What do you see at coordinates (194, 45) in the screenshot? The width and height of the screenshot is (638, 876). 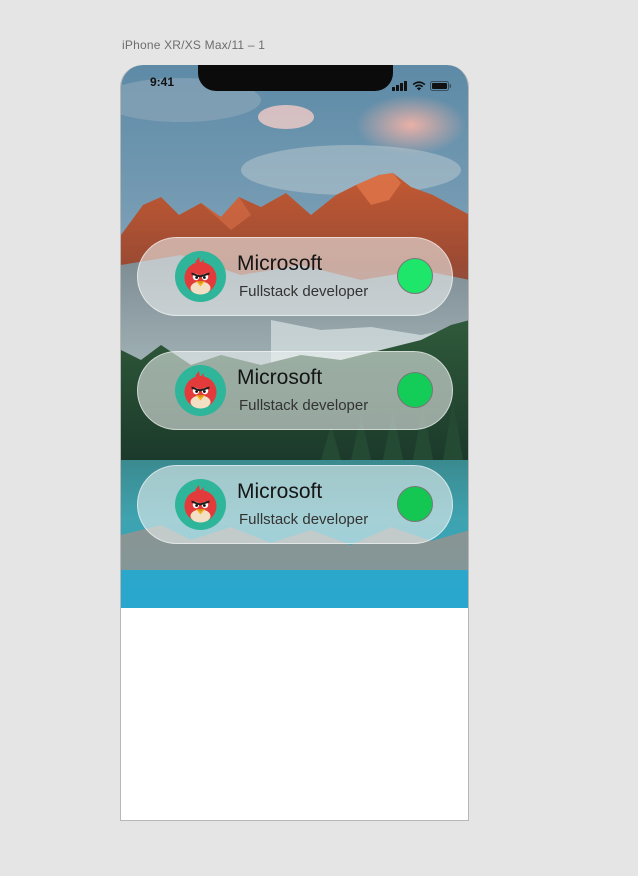 I see `artboard-label: iPhone XR/XS Max/11 – 1` at bounding box center [194, 45].